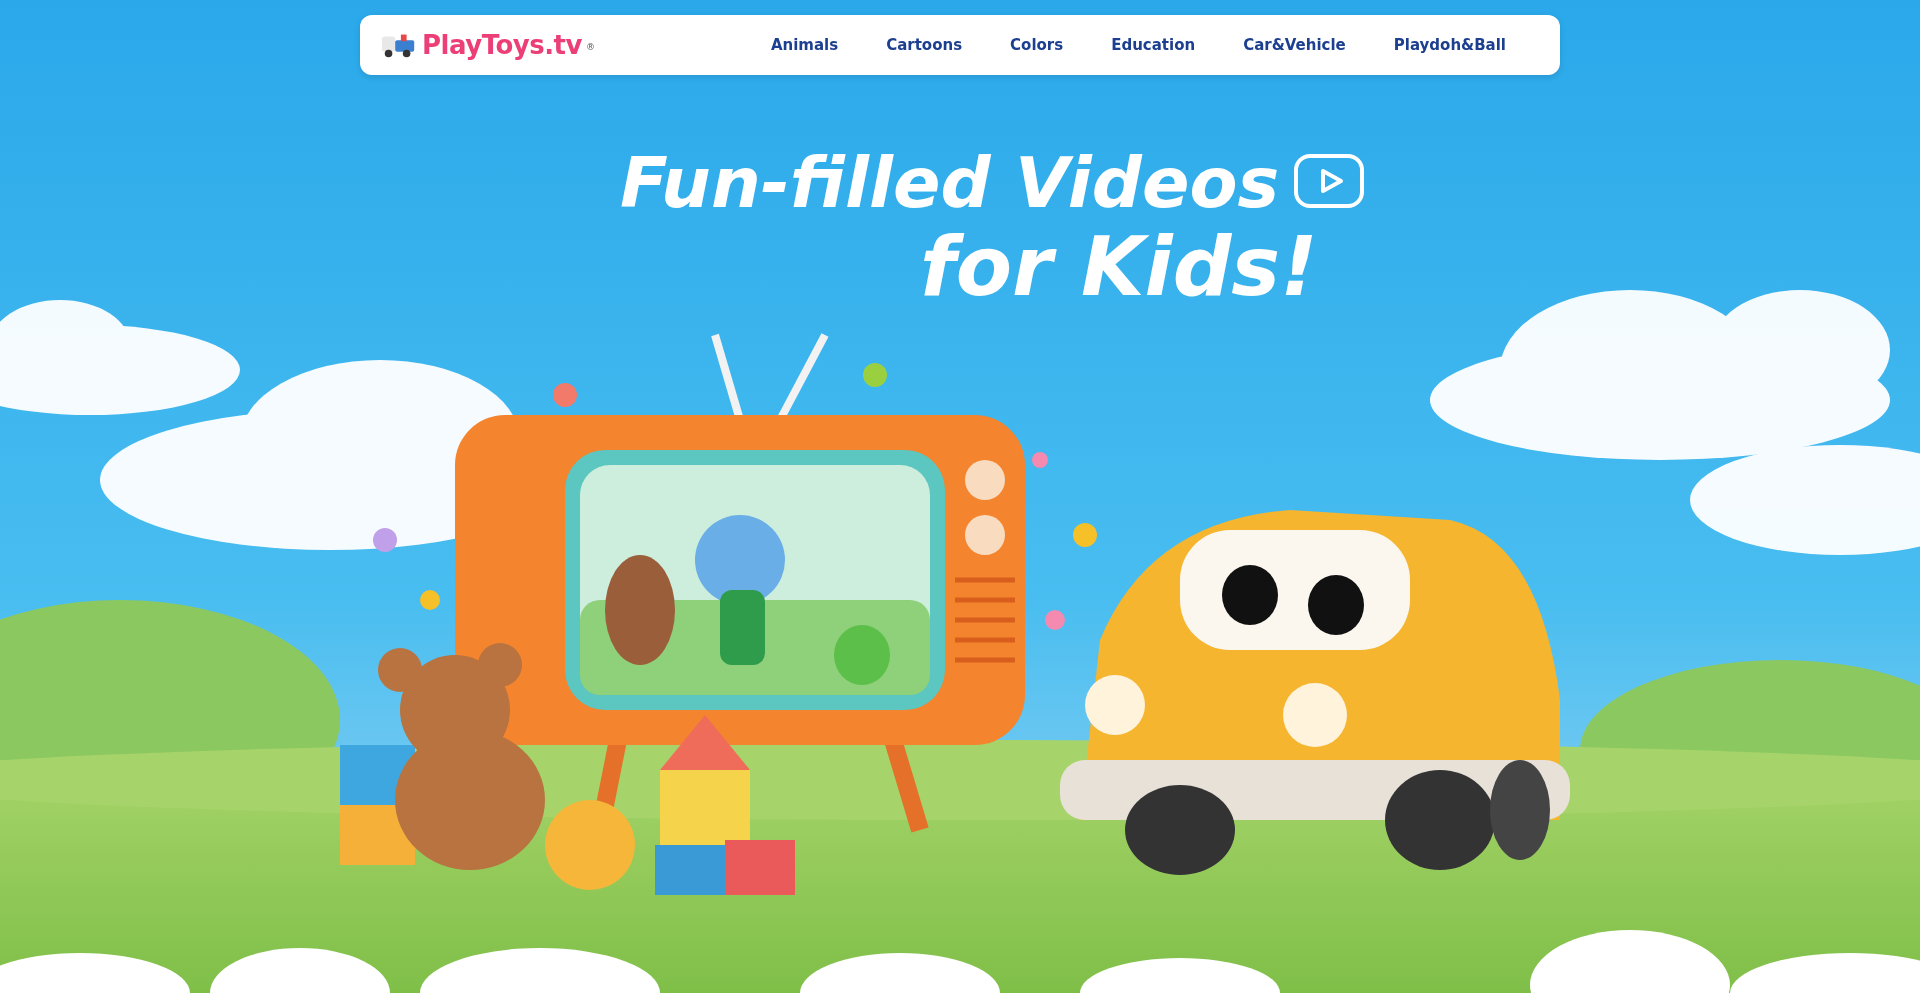 This screenshot has width=1920, height=993. I want to click on headline-line: Fun-filled Videos, so click(950, 183).